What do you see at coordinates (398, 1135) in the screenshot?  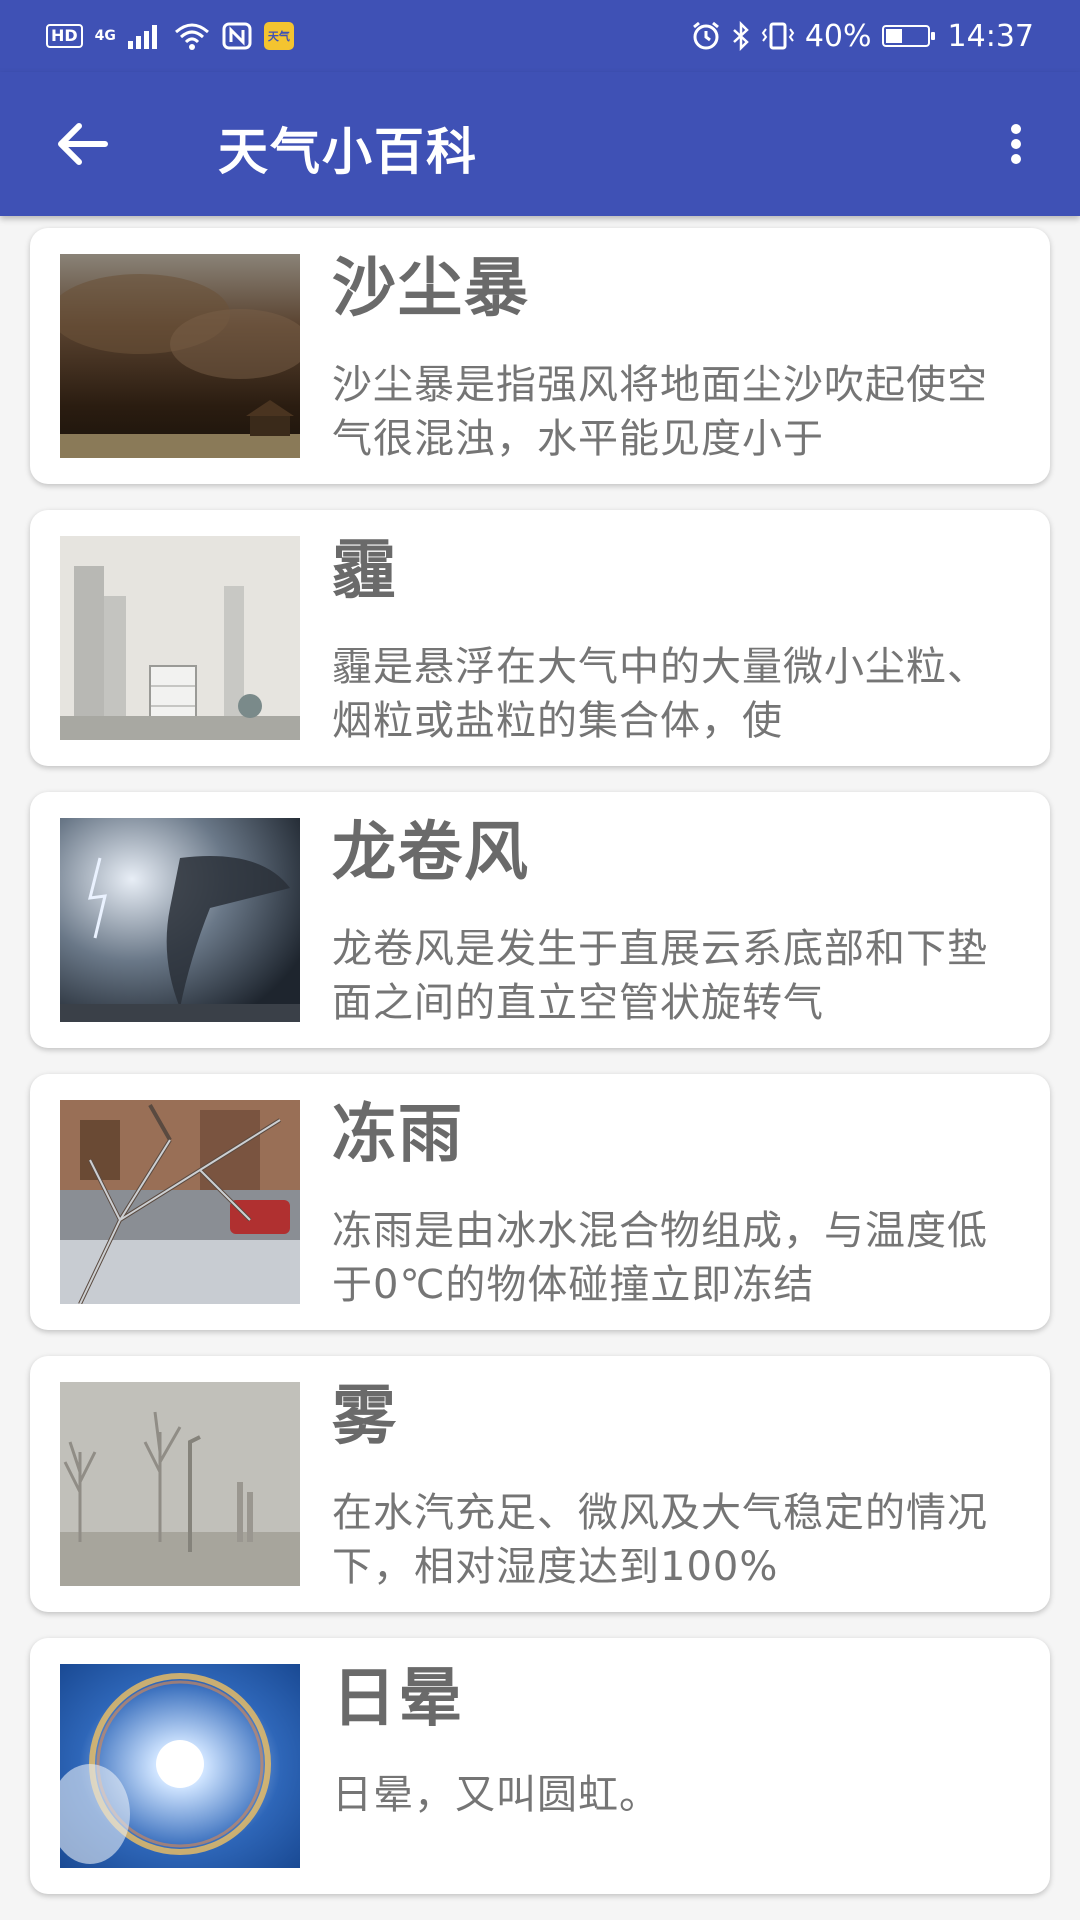 I see `item-title: 冻雨` at bounding box center [398, 1135].